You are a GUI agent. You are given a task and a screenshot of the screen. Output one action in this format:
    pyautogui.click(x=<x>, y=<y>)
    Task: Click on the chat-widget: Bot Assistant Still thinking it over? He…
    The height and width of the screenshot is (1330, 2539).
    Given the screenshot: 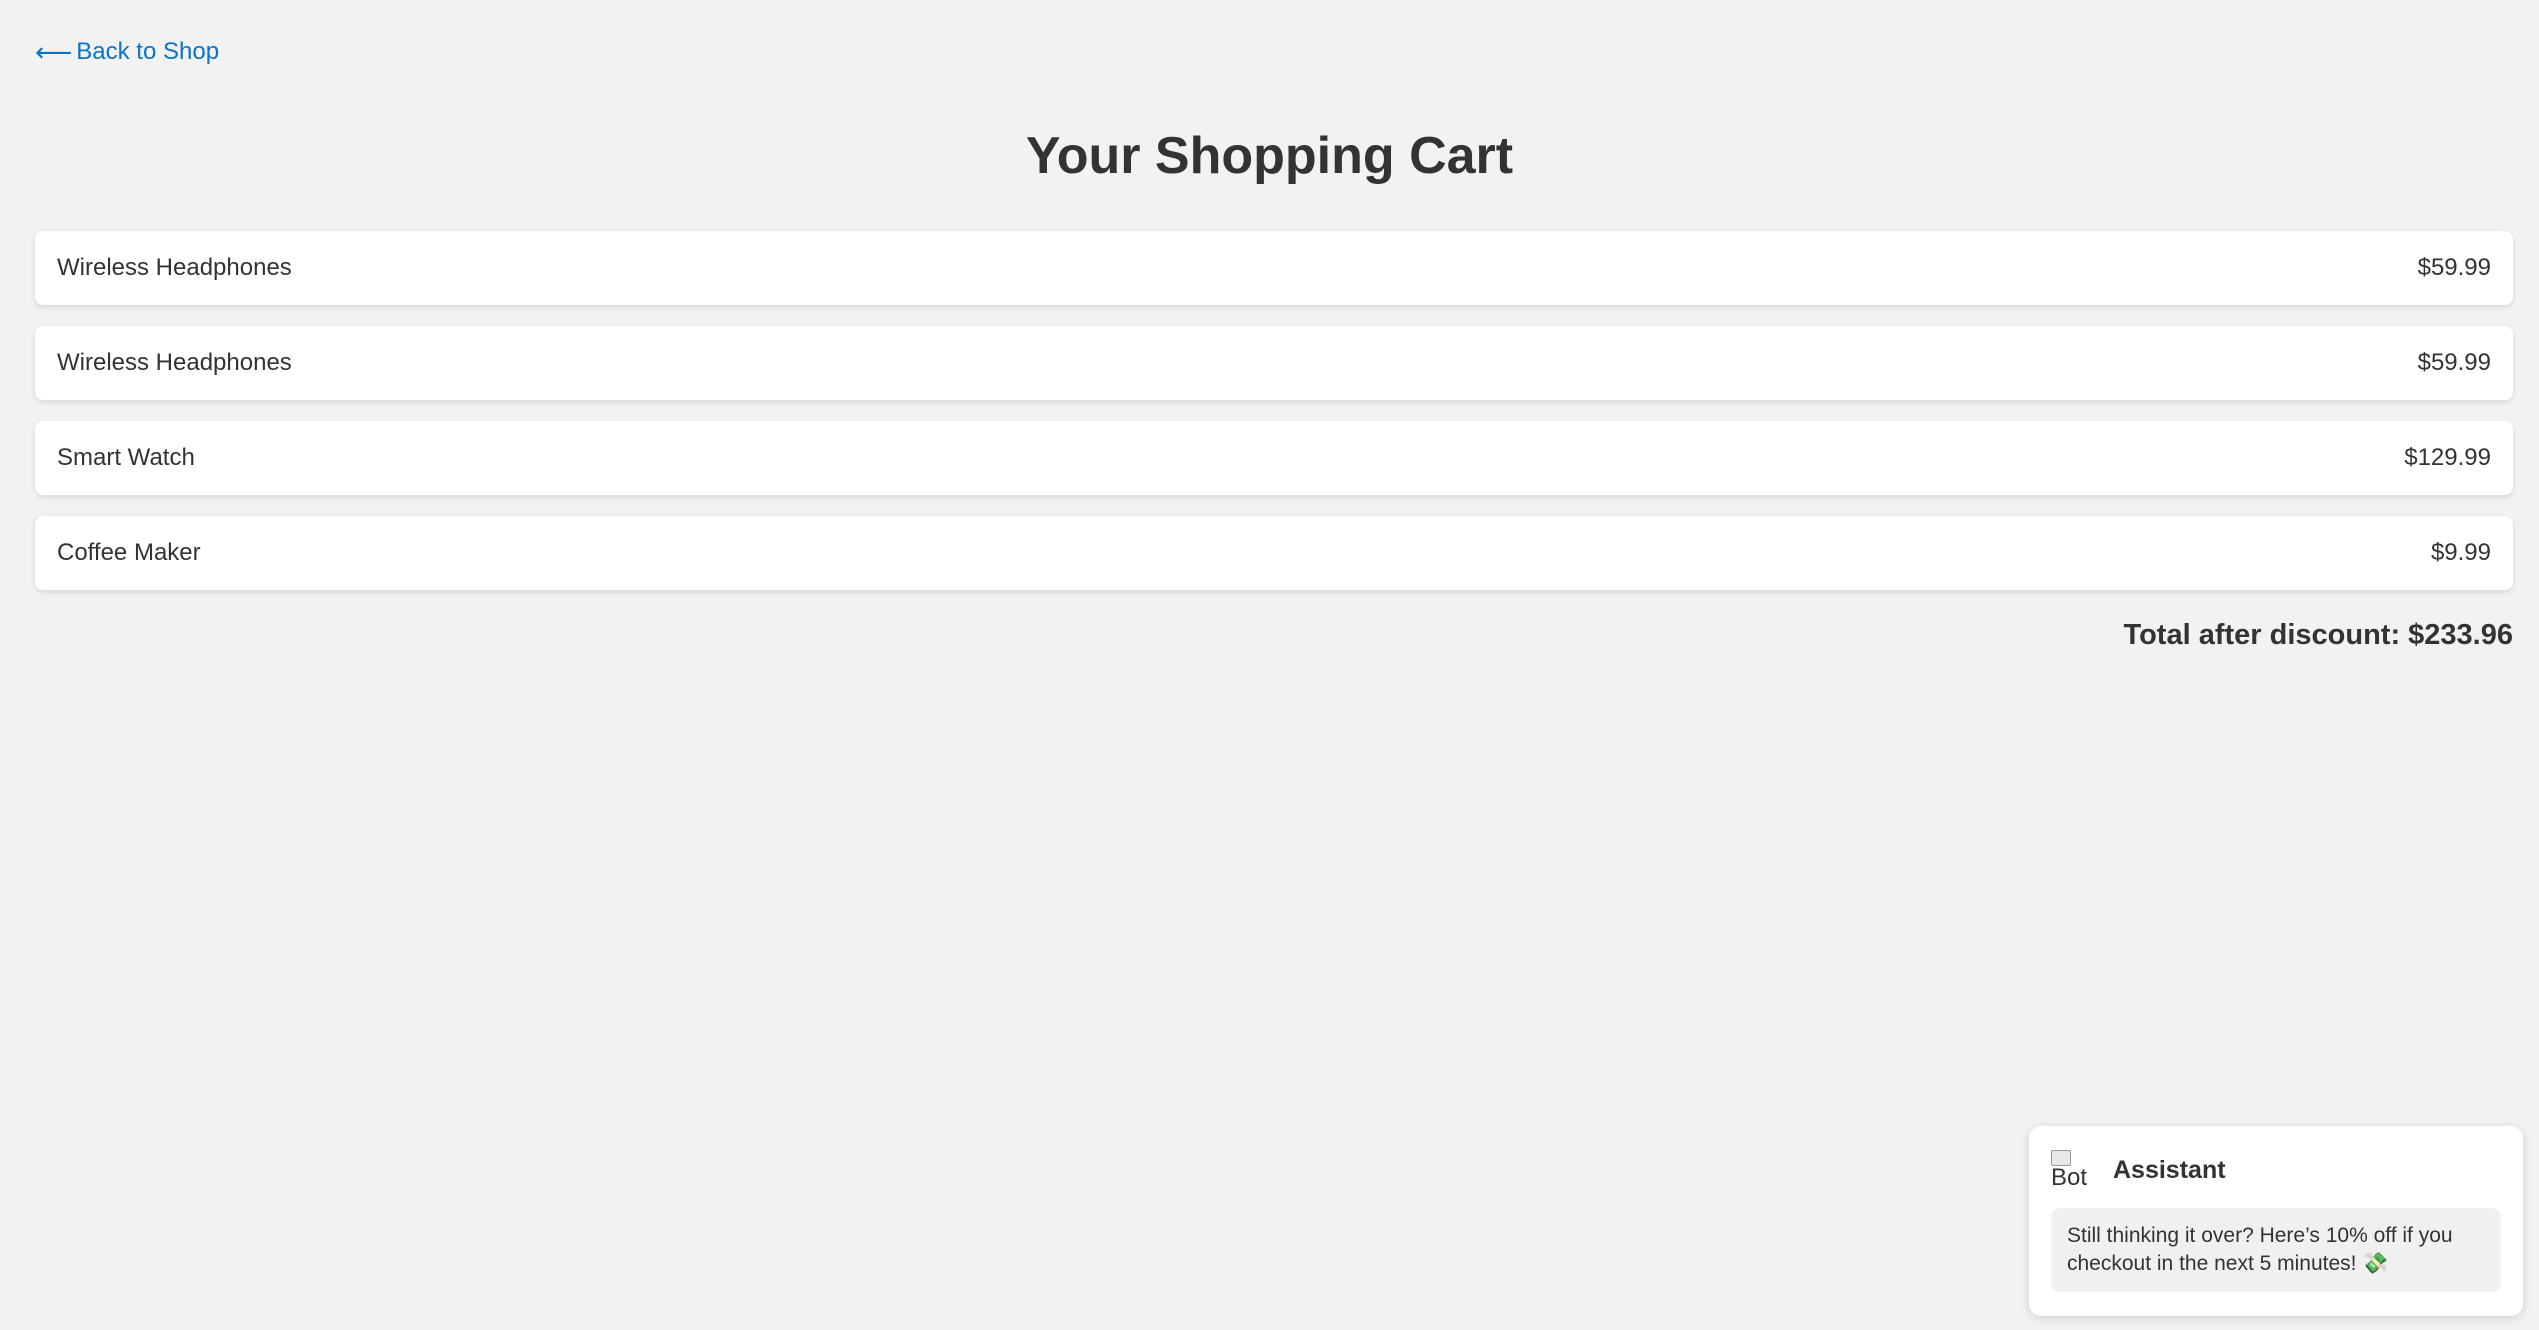 What is the action you would take?
    pyautogui.click(x=2276, y=1221)
    